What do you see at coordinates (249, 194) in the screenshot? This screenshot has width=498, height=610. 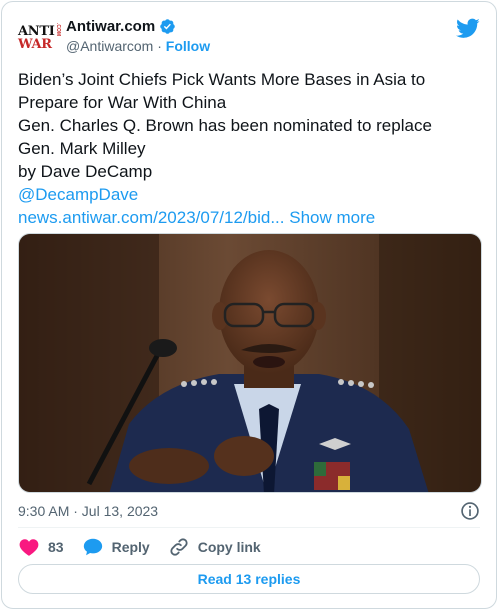 I see `mention-link: @DecampDave` at bounding box center [249, 194].